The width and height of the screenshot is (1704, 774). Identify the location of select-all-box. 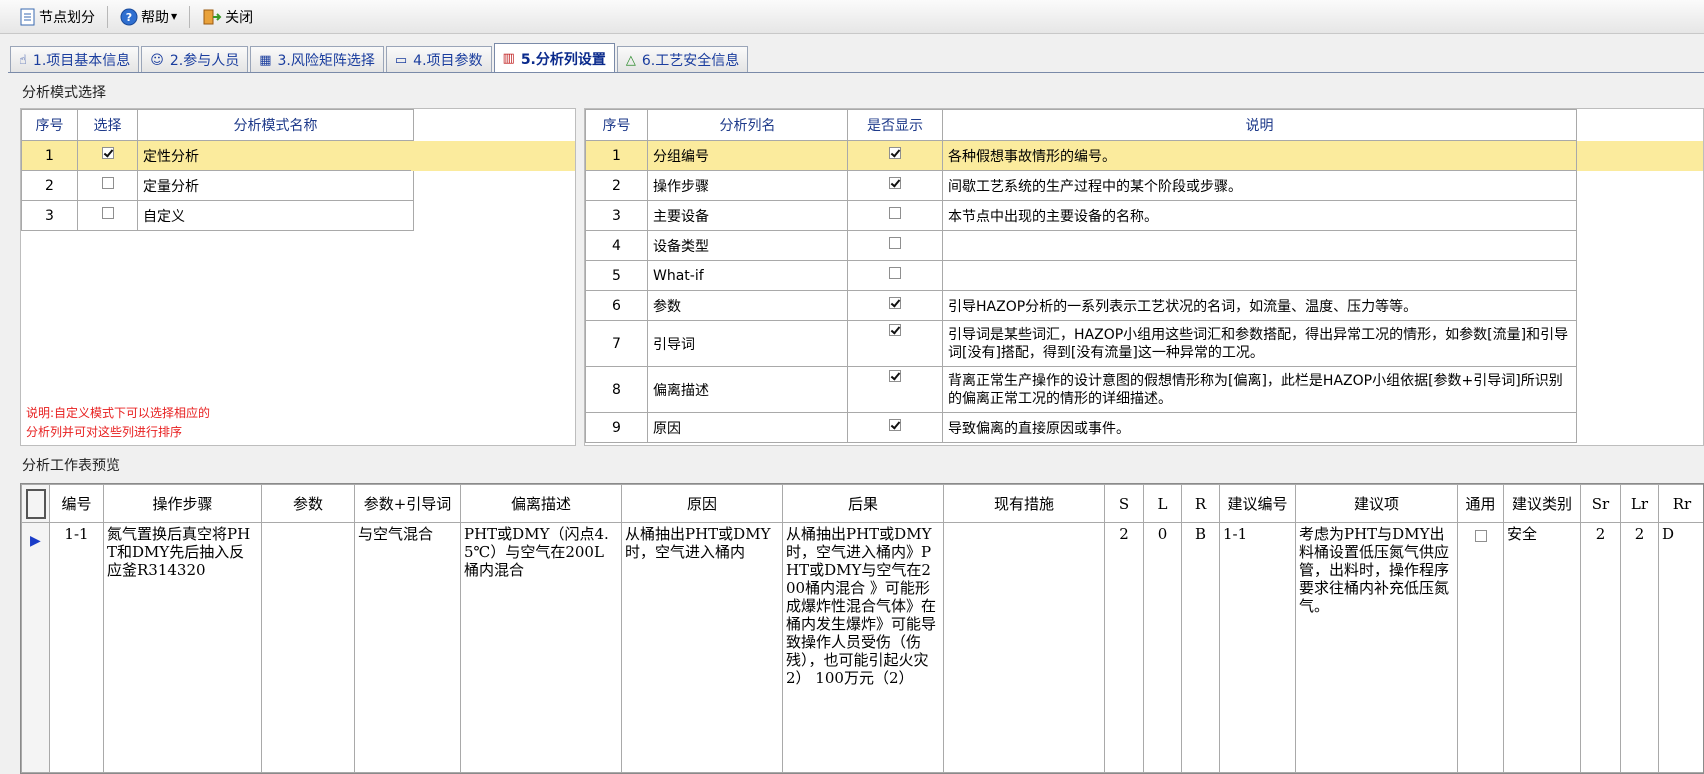
(35, 503).